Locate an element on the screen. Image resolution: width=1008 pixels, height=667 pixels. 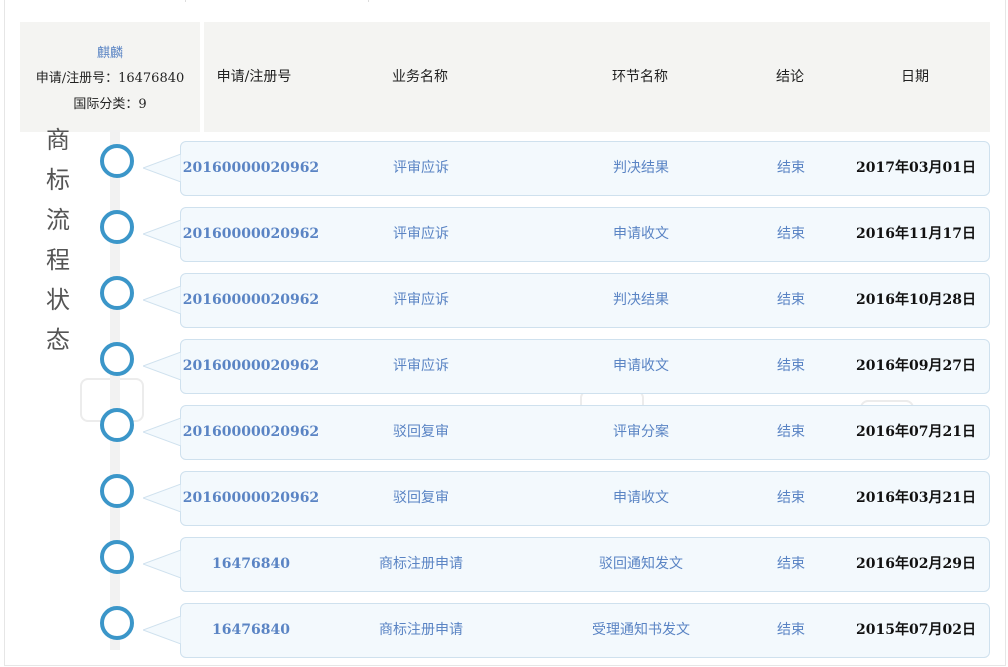
row-step: 驳回通知发文 is located at coordinates (641, 564).